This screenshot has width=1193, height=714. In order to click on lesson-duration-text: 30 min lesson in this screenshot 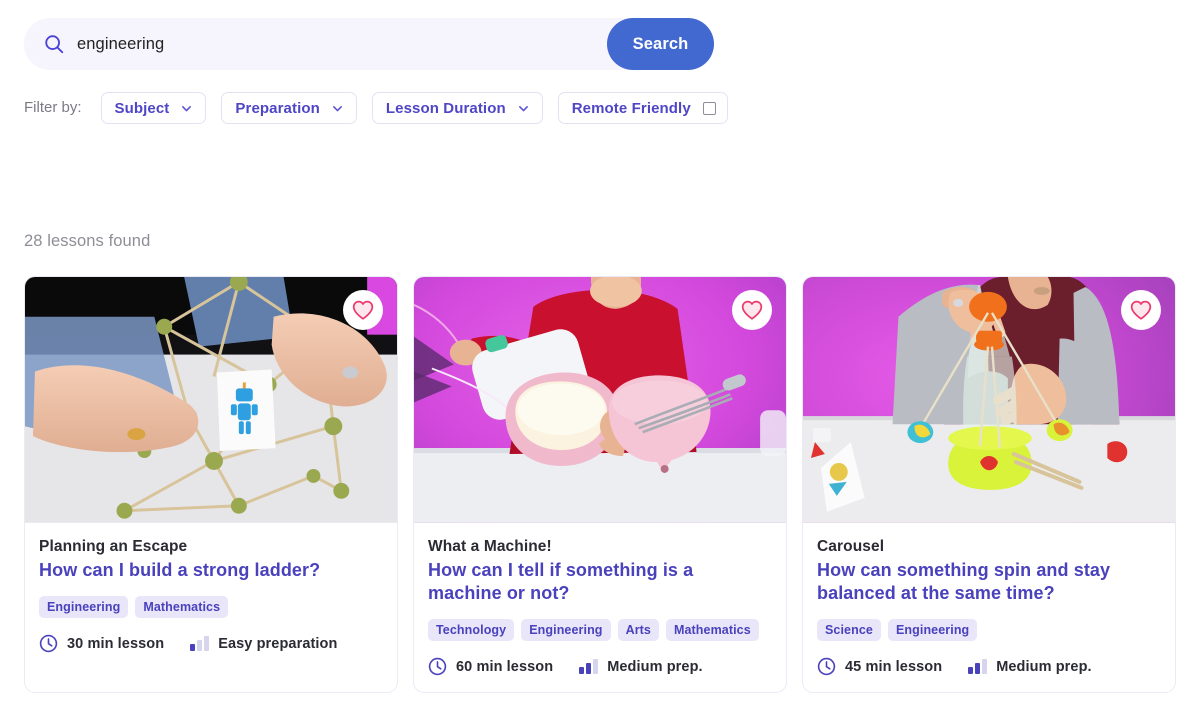, I will do `click(116, 643)`.